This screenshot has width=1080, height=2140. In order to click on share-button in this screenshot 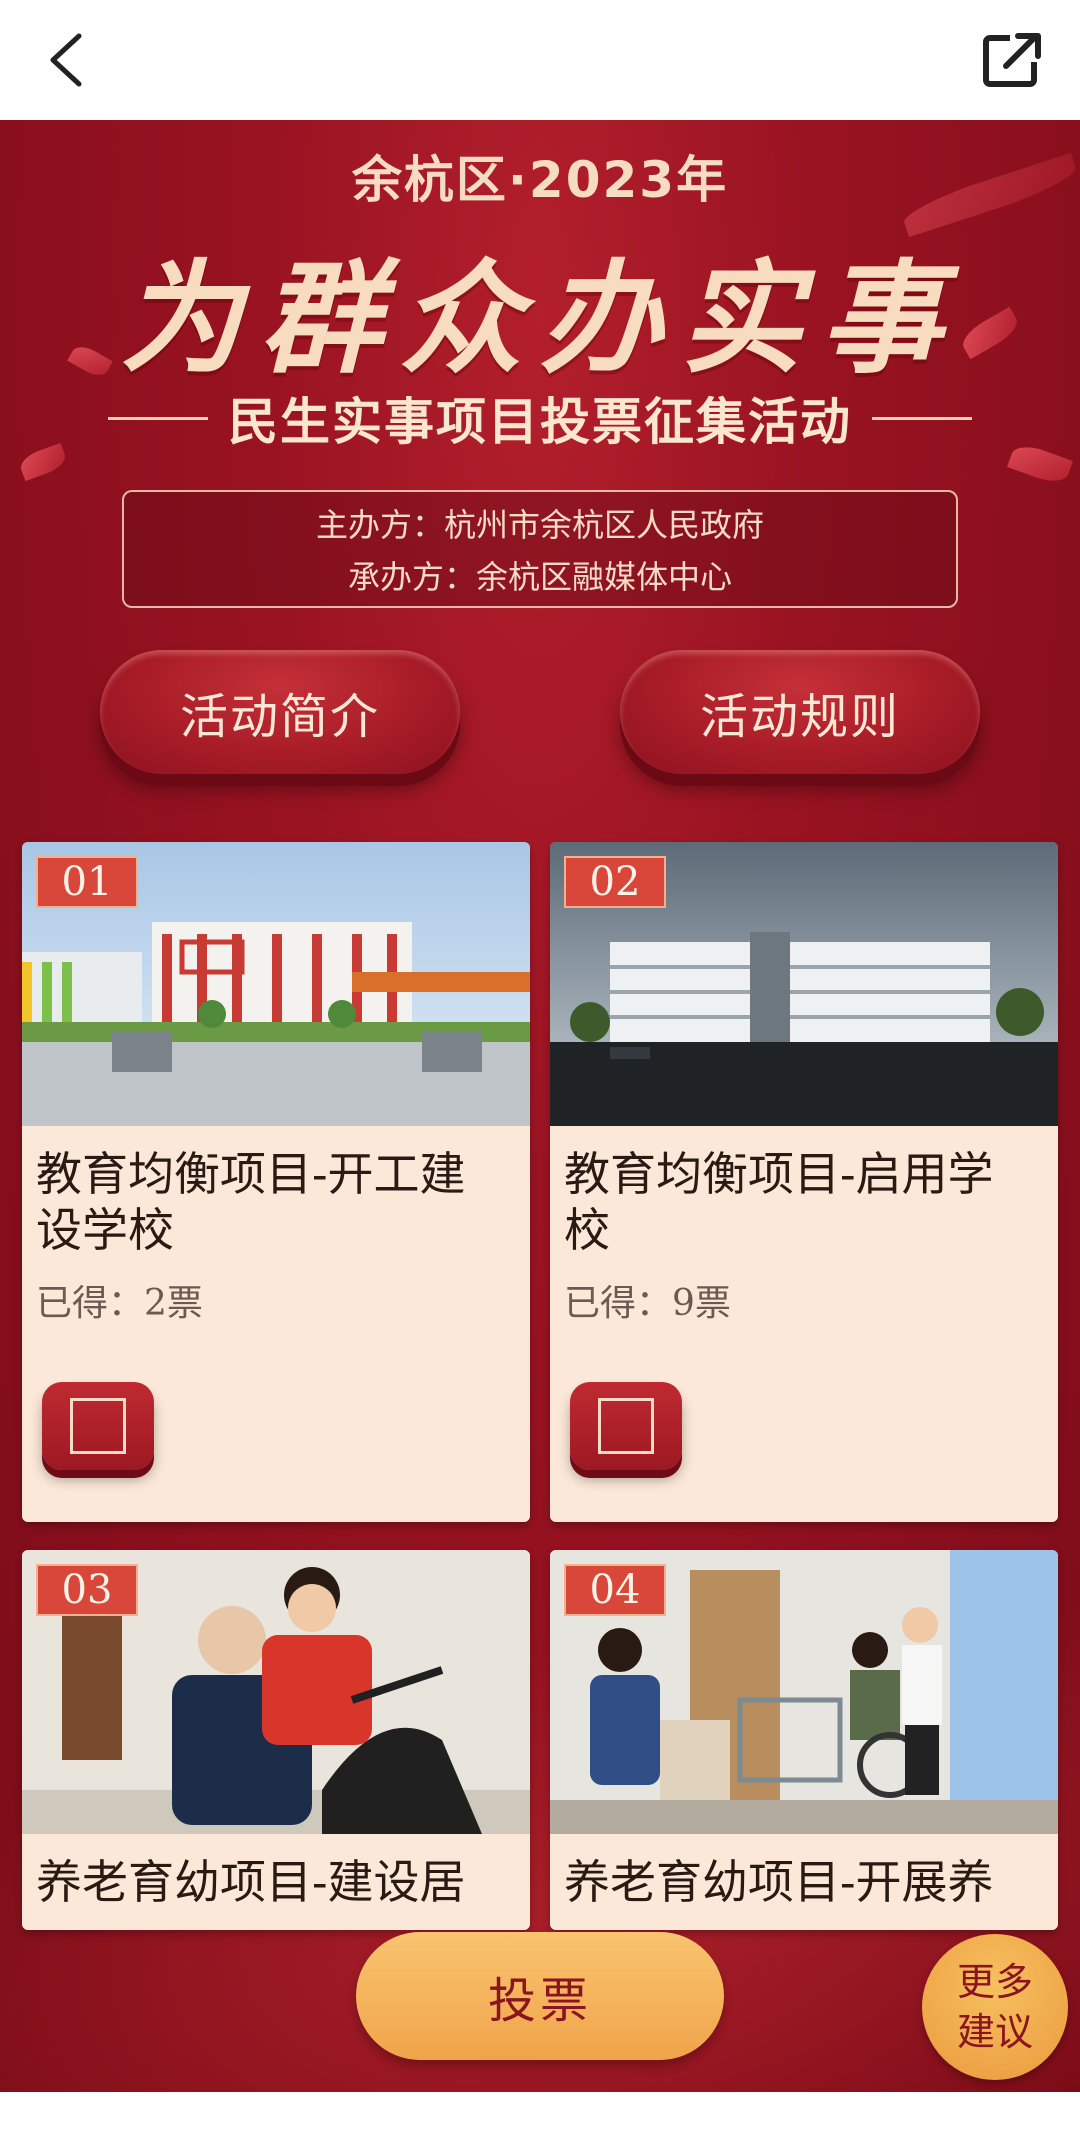, I will do `click(1012, 60)`.